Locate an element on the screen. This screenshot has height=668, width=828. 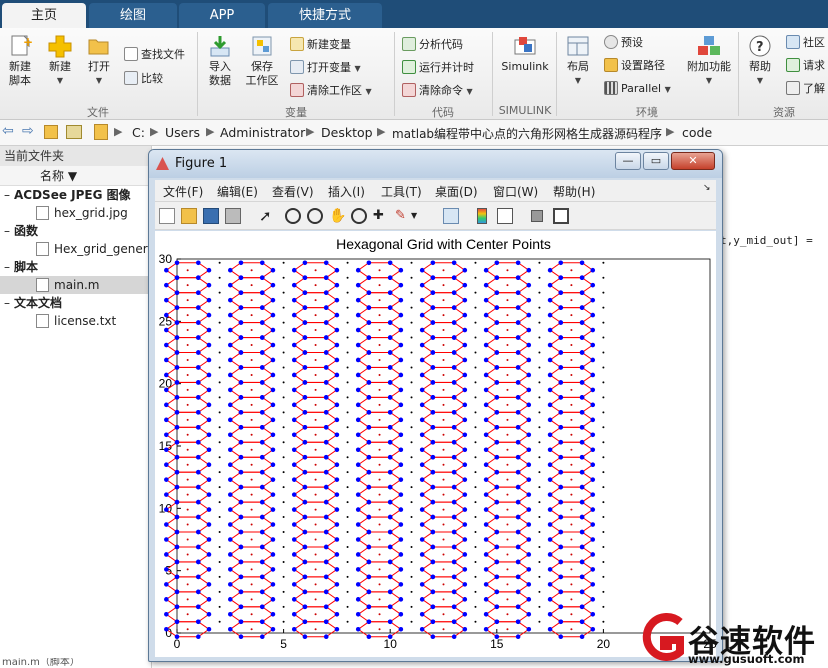
help-button: ? 帮助 ▼ is located at coordinates (760, 61).